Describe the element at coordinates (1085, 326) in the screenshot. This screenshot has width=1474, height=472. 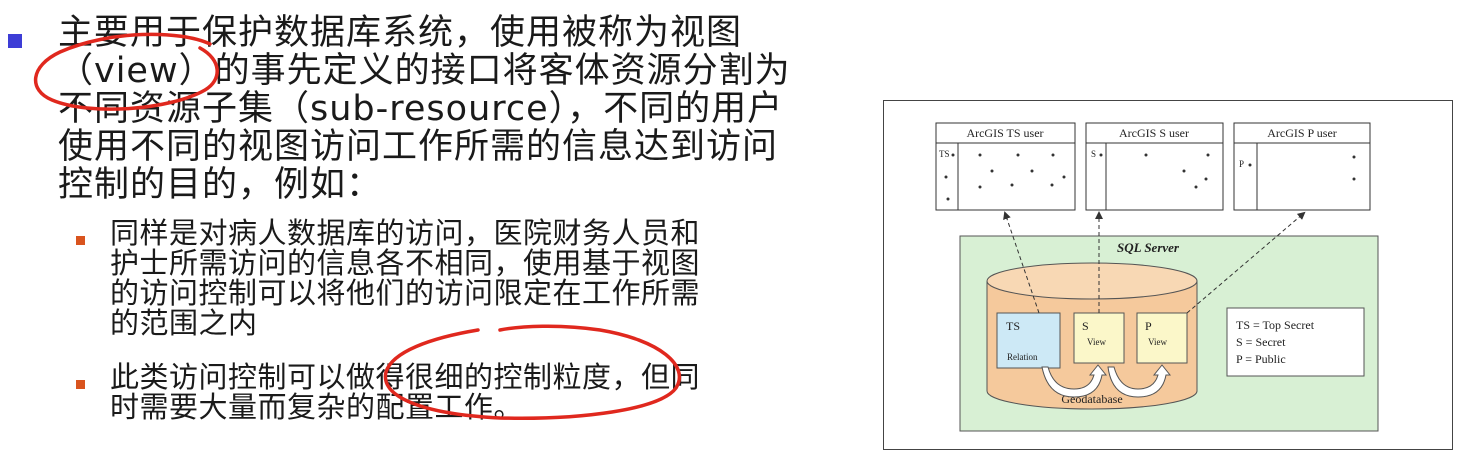
I see `table-name: S` at that location.